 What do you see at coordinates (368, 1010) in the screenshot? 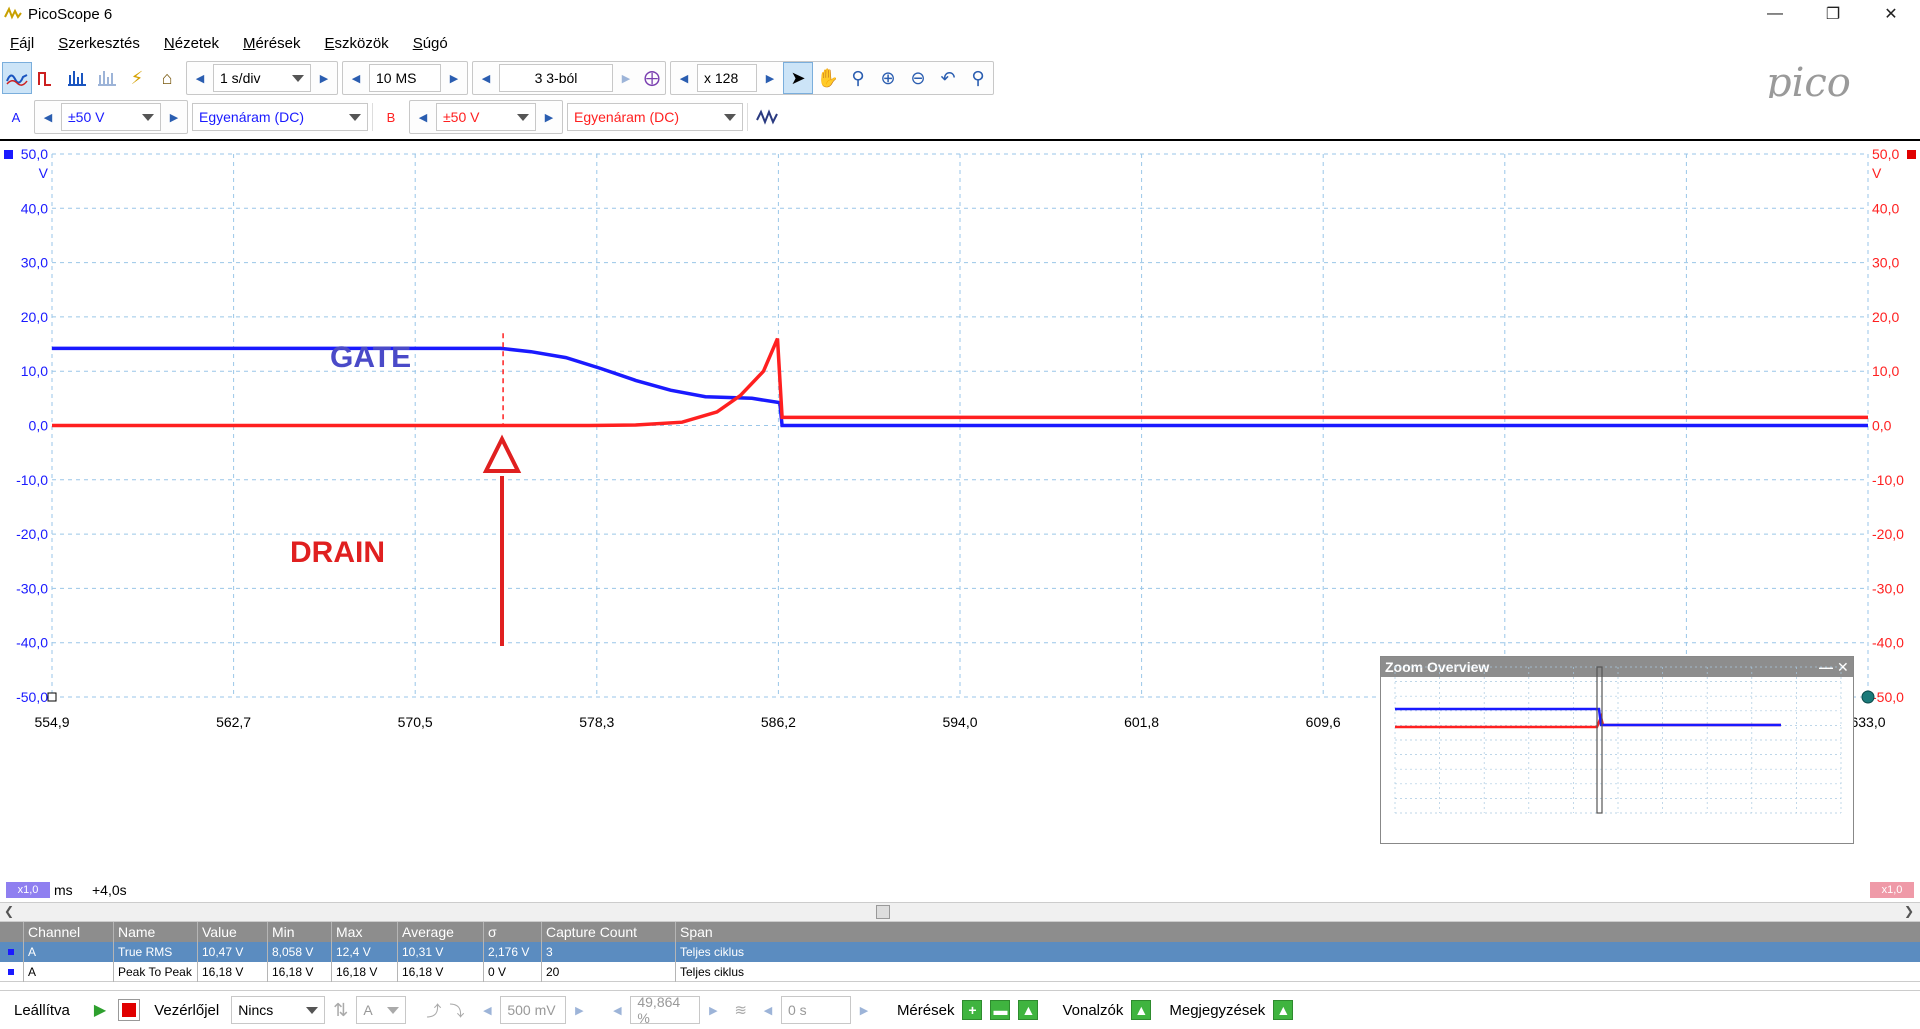
I see `trigger-channel-value: A` at bounding box center [368, 1010].